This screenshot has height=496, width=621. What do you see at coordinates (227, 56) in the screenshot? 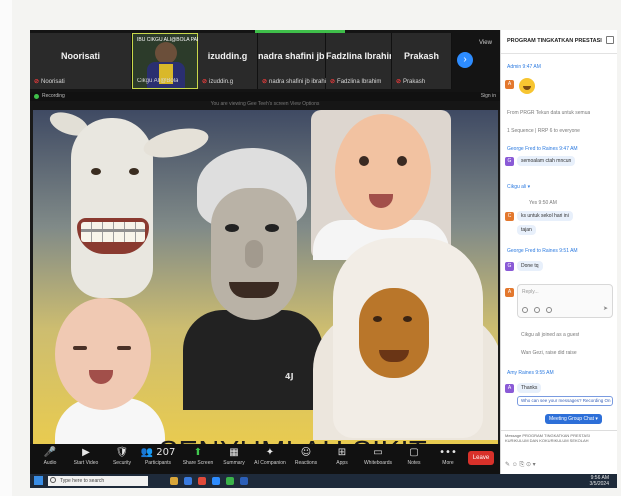
I see `participant-name: izuddin.g` at bounding box center [227, 56].